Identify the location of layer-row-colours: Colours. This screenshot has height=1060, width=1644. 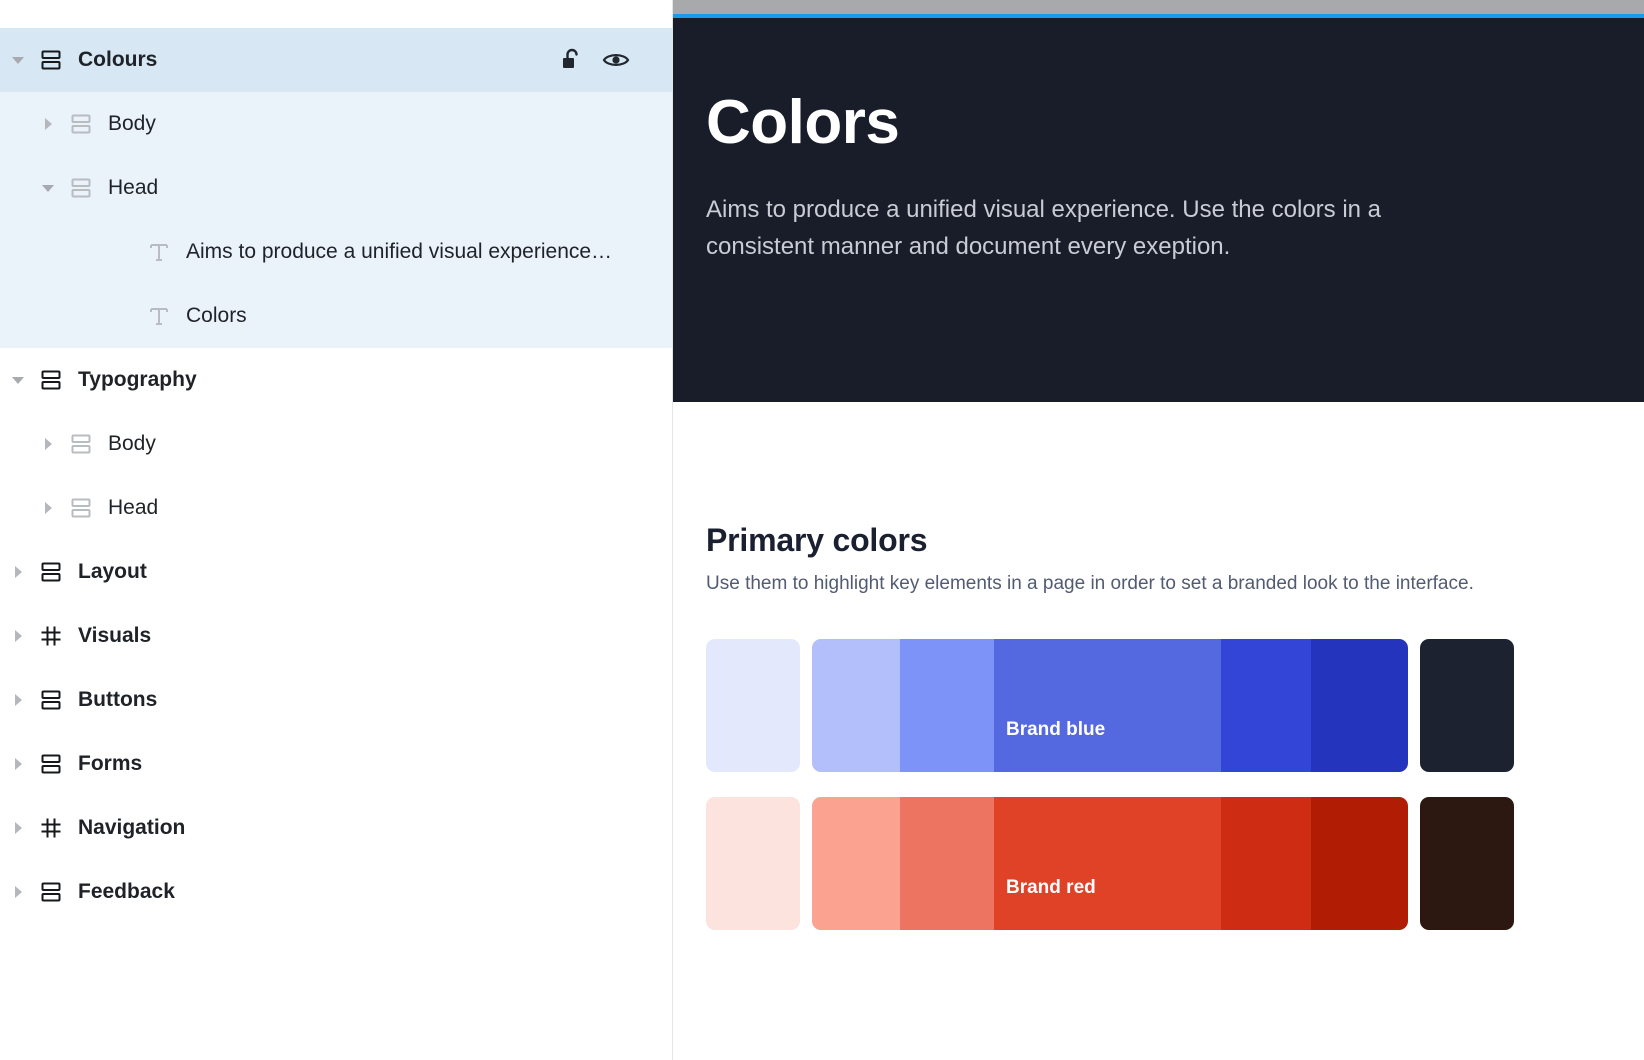
(336, 60).